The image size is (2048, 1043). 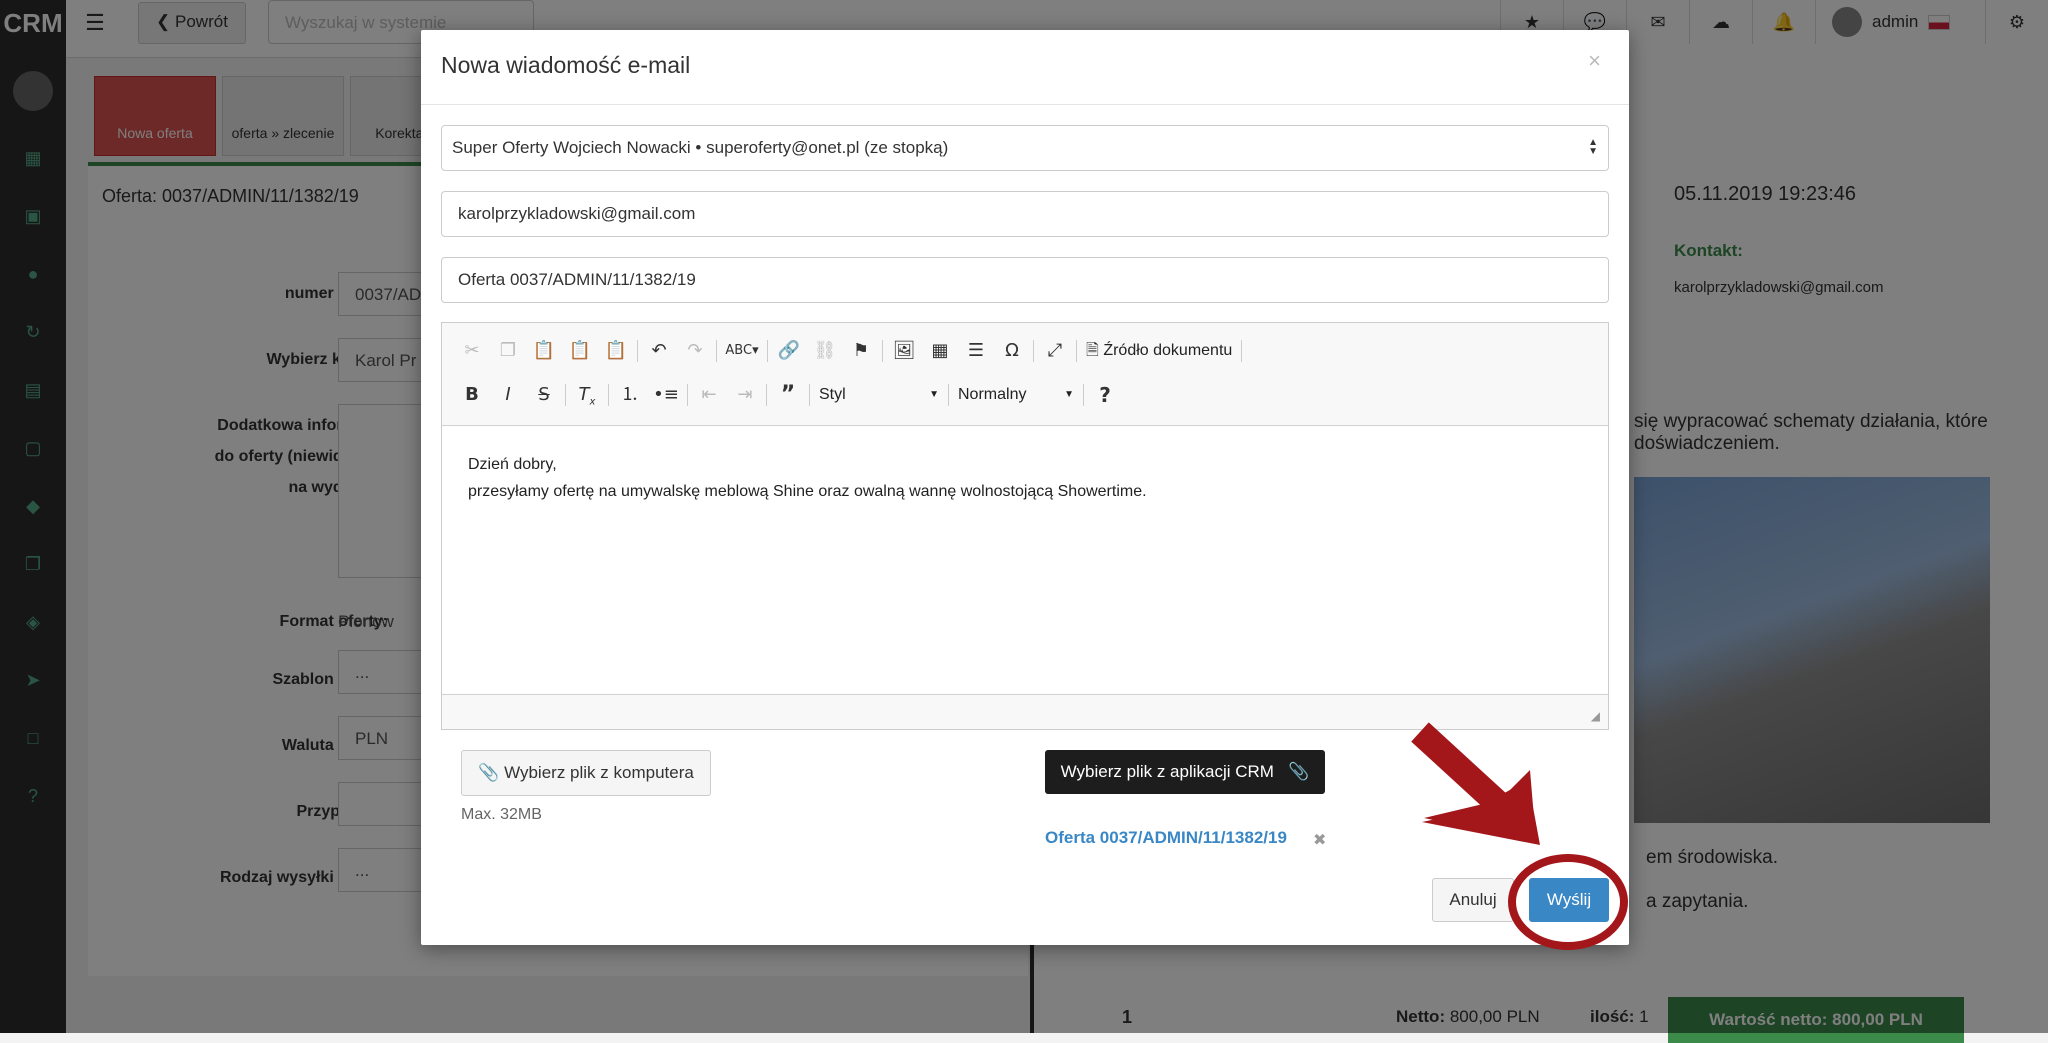 What do you see at coordinates (566, 65) in the screenshot?
I see `modal-title: Nowa wiadomość e-mail` at bounding box center [566, 65].